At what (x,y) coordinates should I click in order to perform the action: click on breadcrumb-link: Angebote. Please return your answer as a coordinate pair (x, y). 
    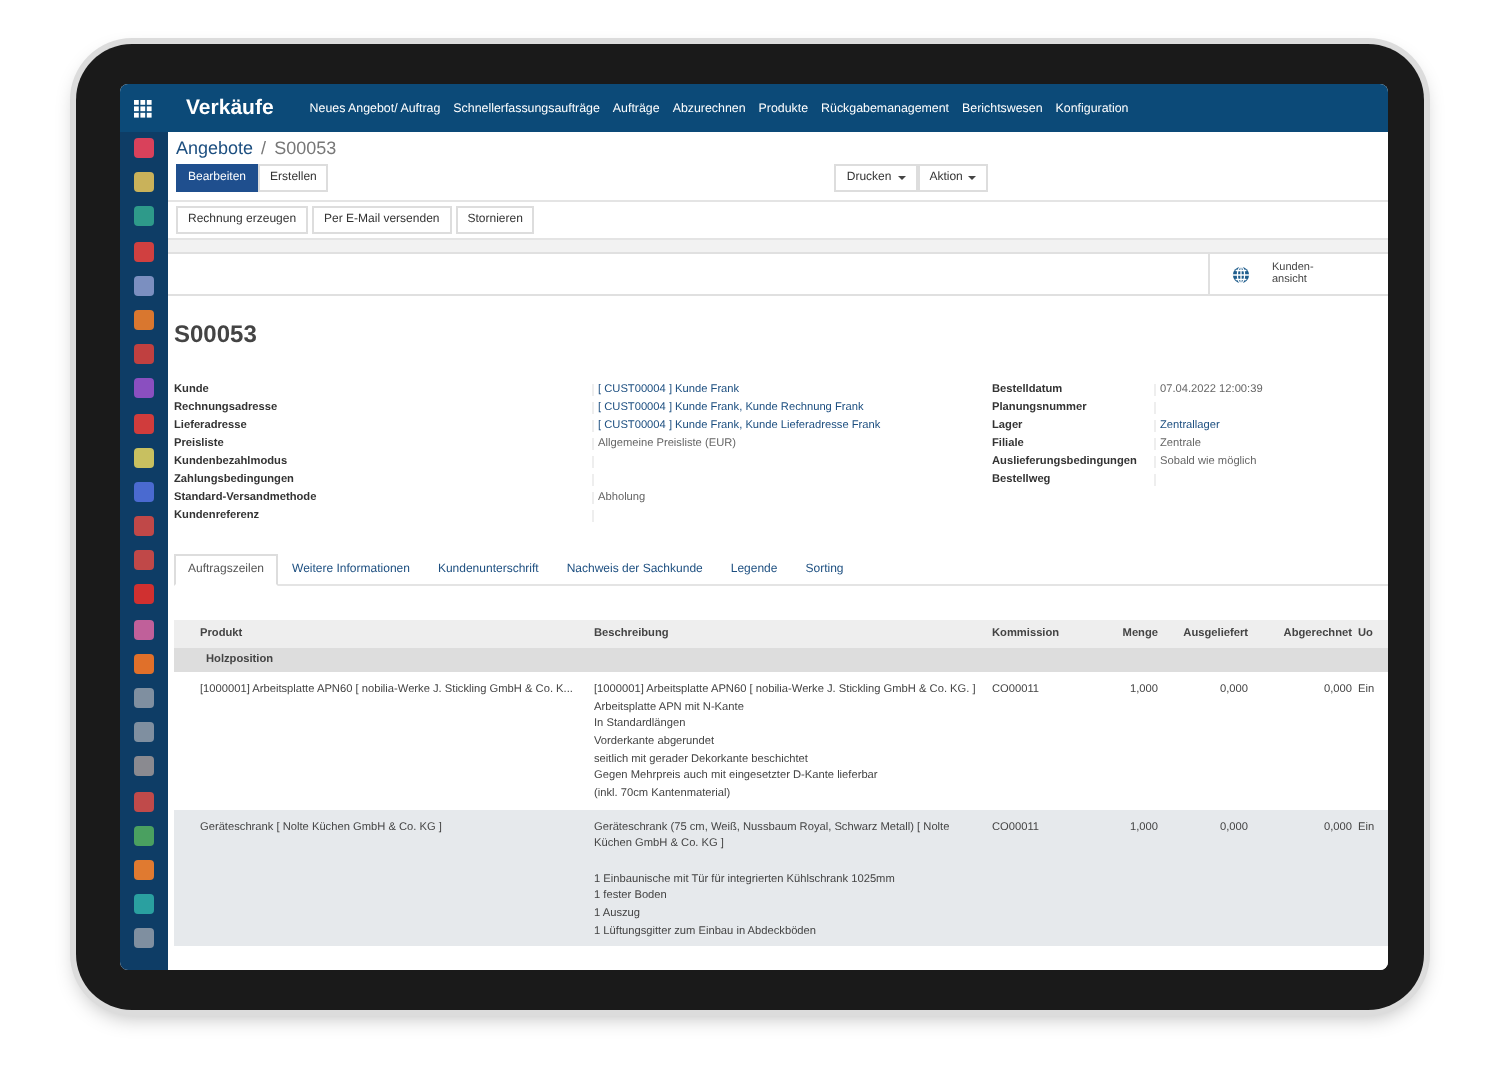
    Looking at the image, I should click on (215, 148).